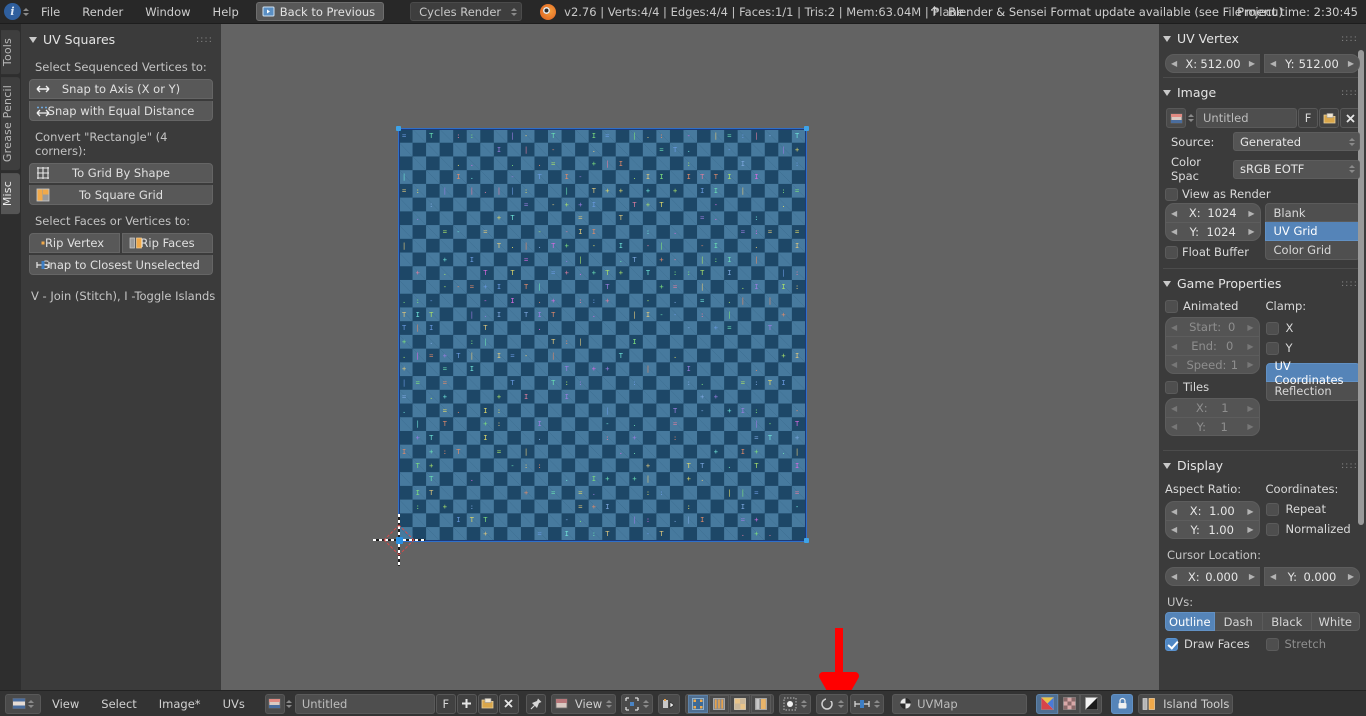  What do you see at coordinates (1335, 621) in the screenshot?
I see `uv-style-white: White` at bounding box center [1335, 621].